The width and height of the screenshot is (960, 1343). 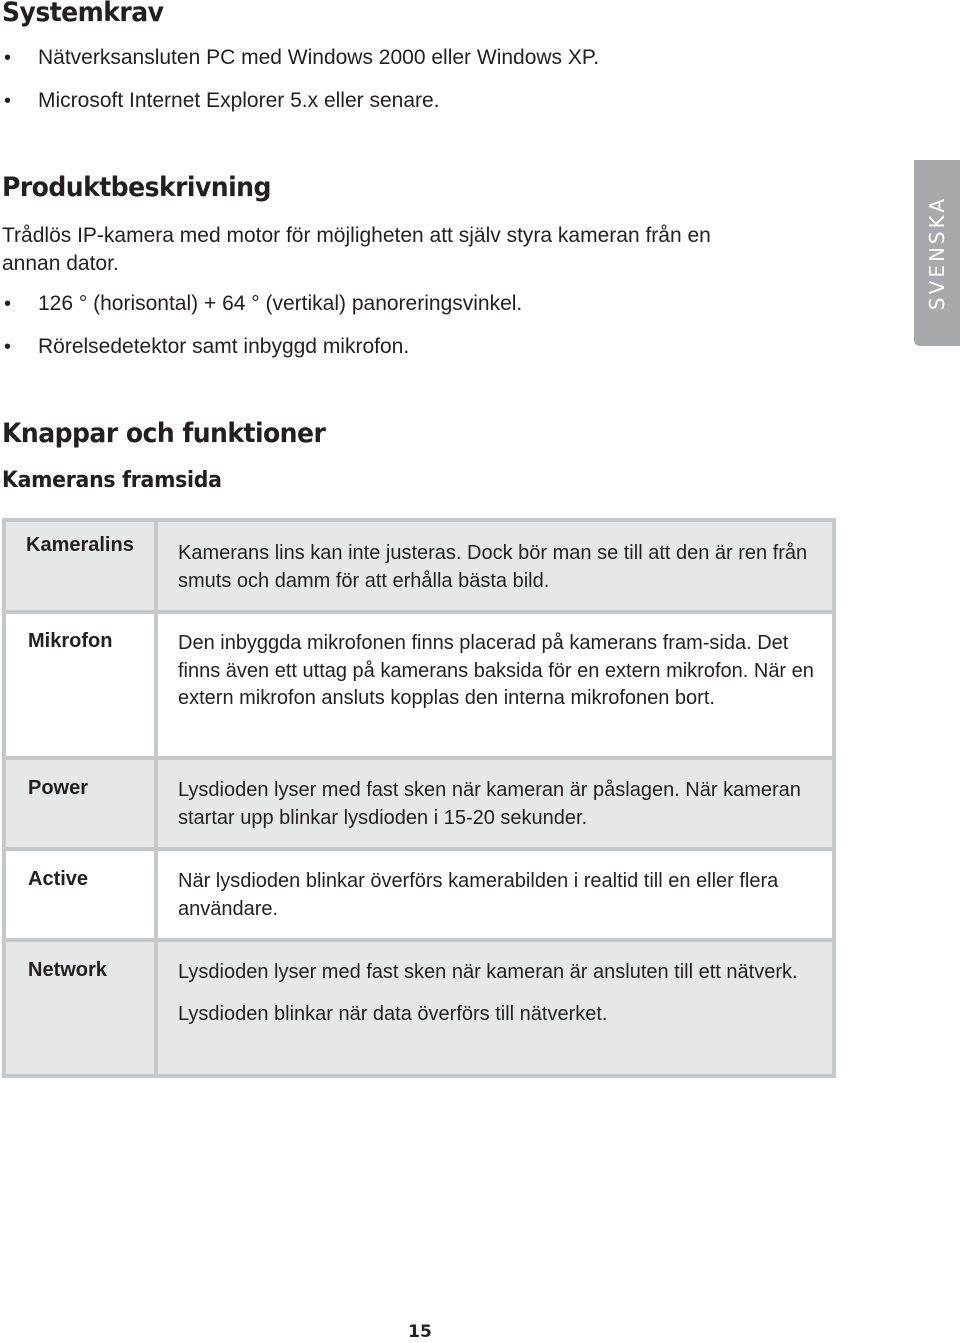 What do you see at coordinates (420, 1332) in the screenshot?
I see `page-number: 15` at bounding box center [420, 1332].